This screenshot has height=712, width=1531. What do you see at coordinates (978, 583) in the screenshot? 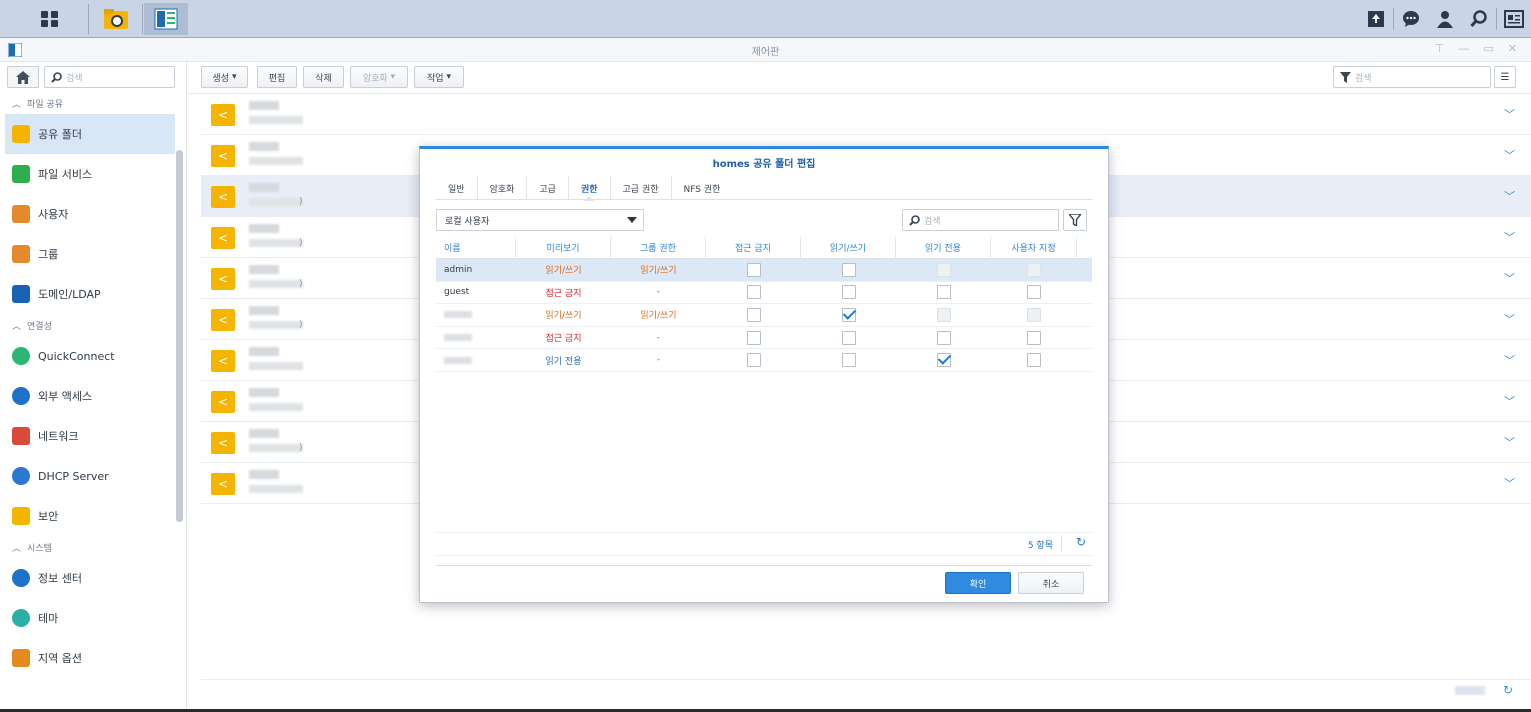
I see `ok-button: 확인` at bounding box center [978, 583].